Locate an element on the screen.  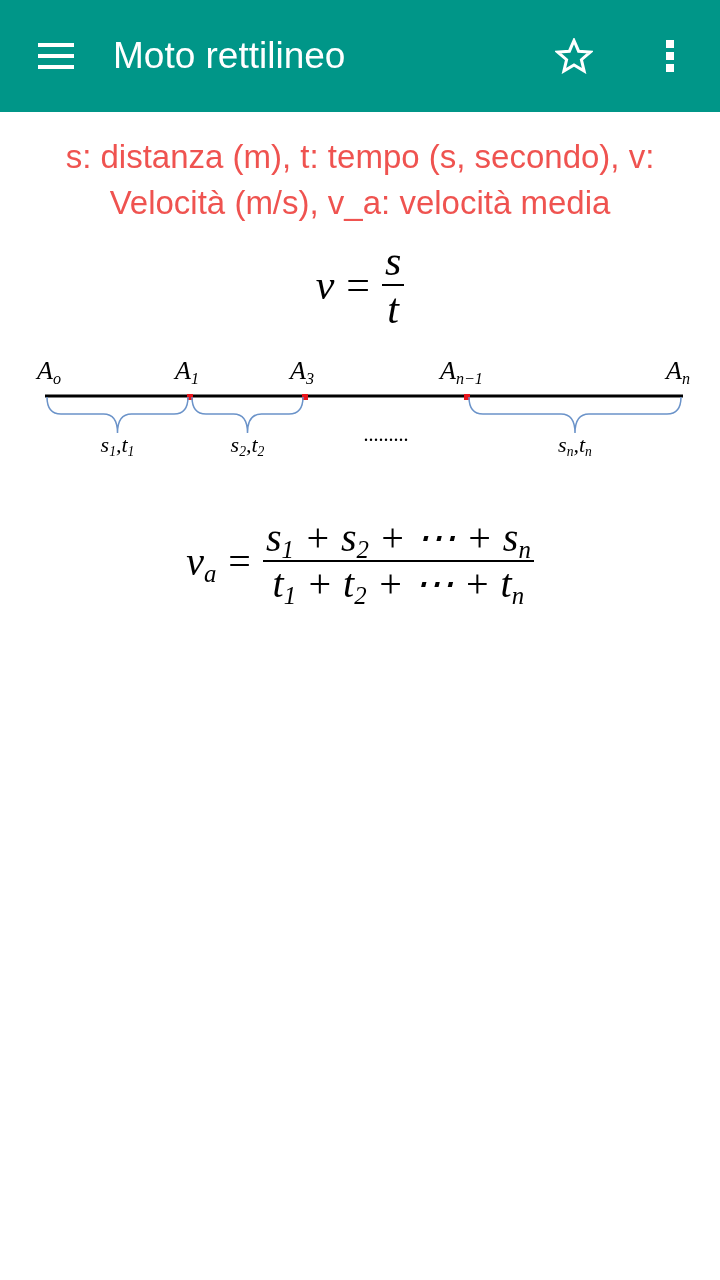
segment-label: s$_{n}$,t$_{n}$ is located at coordinates (575, 445).